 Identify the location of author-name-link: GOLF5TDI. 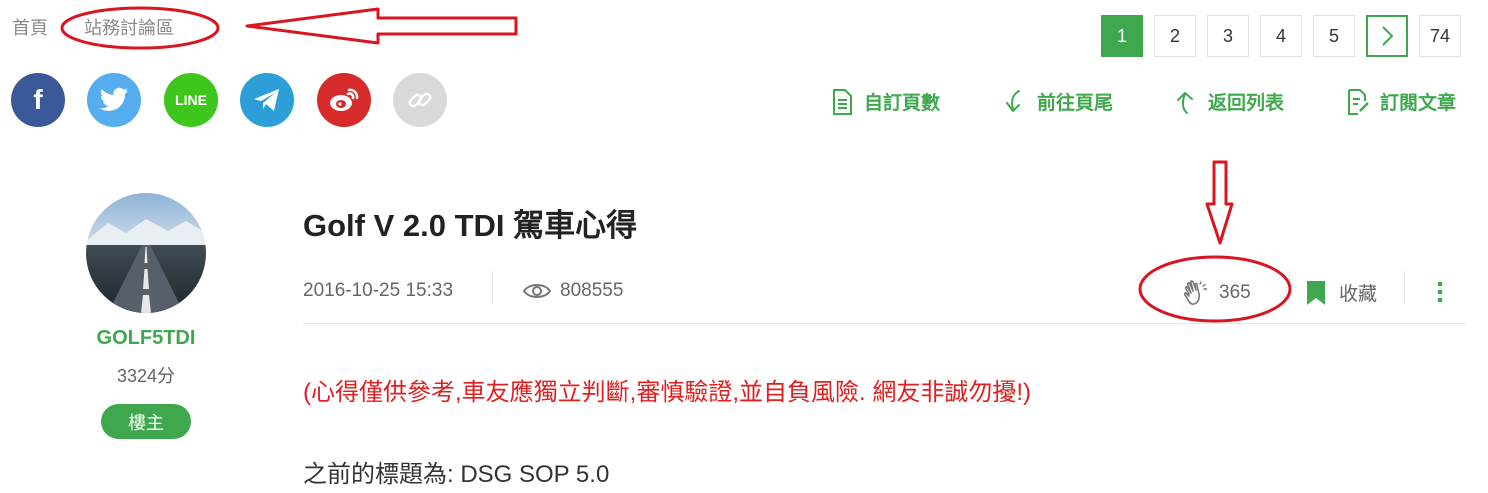
(146, 338).